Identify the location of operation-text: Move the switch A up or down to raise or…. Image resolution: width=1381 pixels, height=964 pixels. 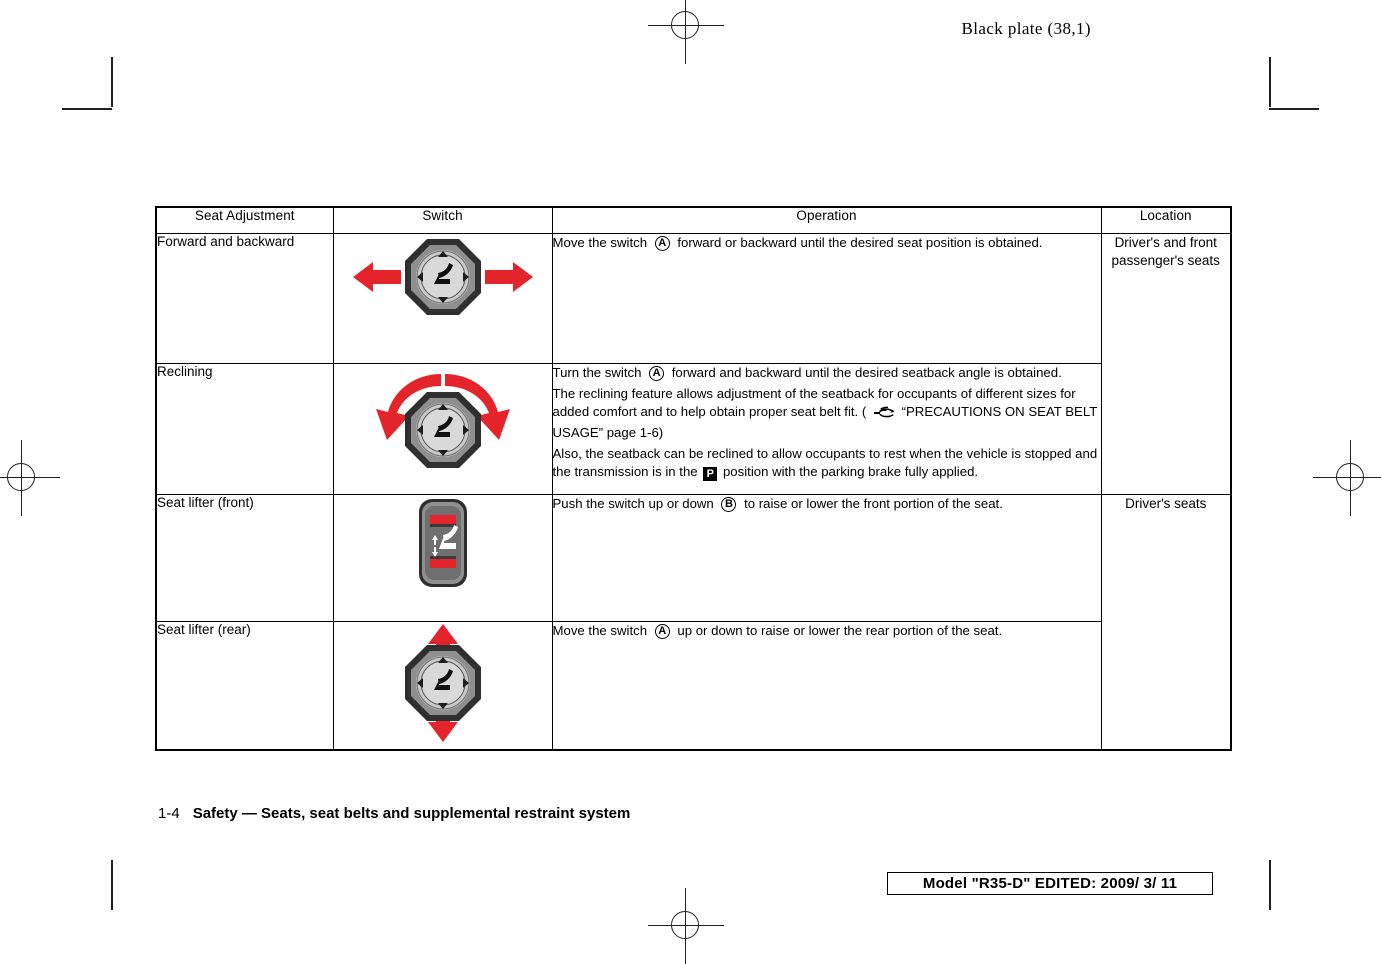
(827, 631).